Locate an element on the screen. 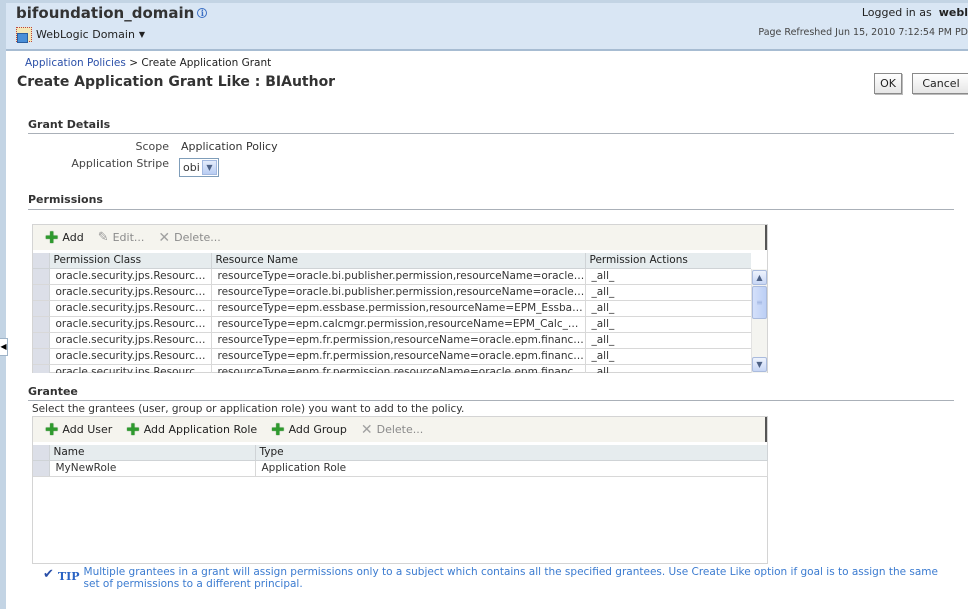  weblogic-domain-icon is located at coordinates (24, 35).